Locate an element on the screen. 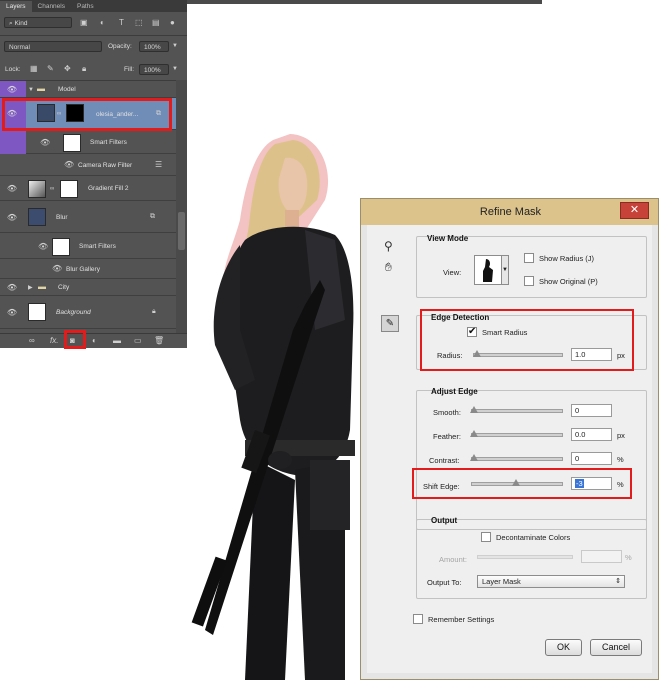 The width and height of the screenshot is (659, 680). layer-row-city: 👁︎ ▶ ▬ City is located at coordinates (88, 287).